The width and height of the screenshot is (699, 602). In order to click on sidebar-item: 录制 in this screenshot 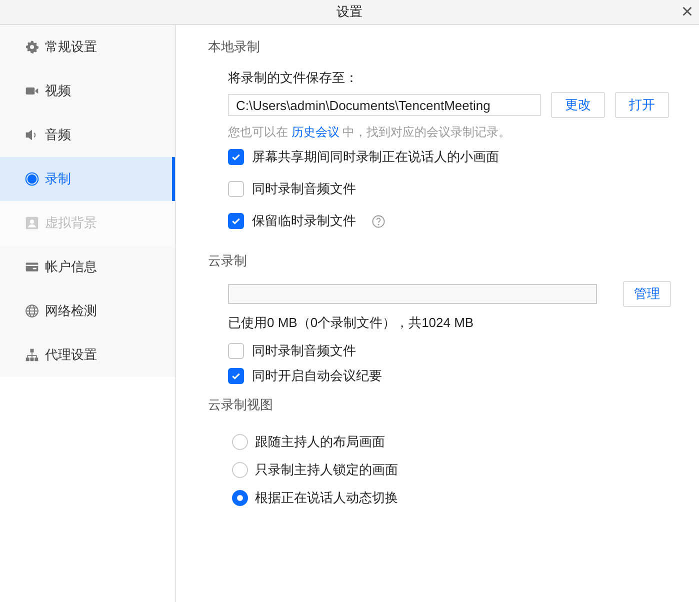, I will do `click(87, 179)`.